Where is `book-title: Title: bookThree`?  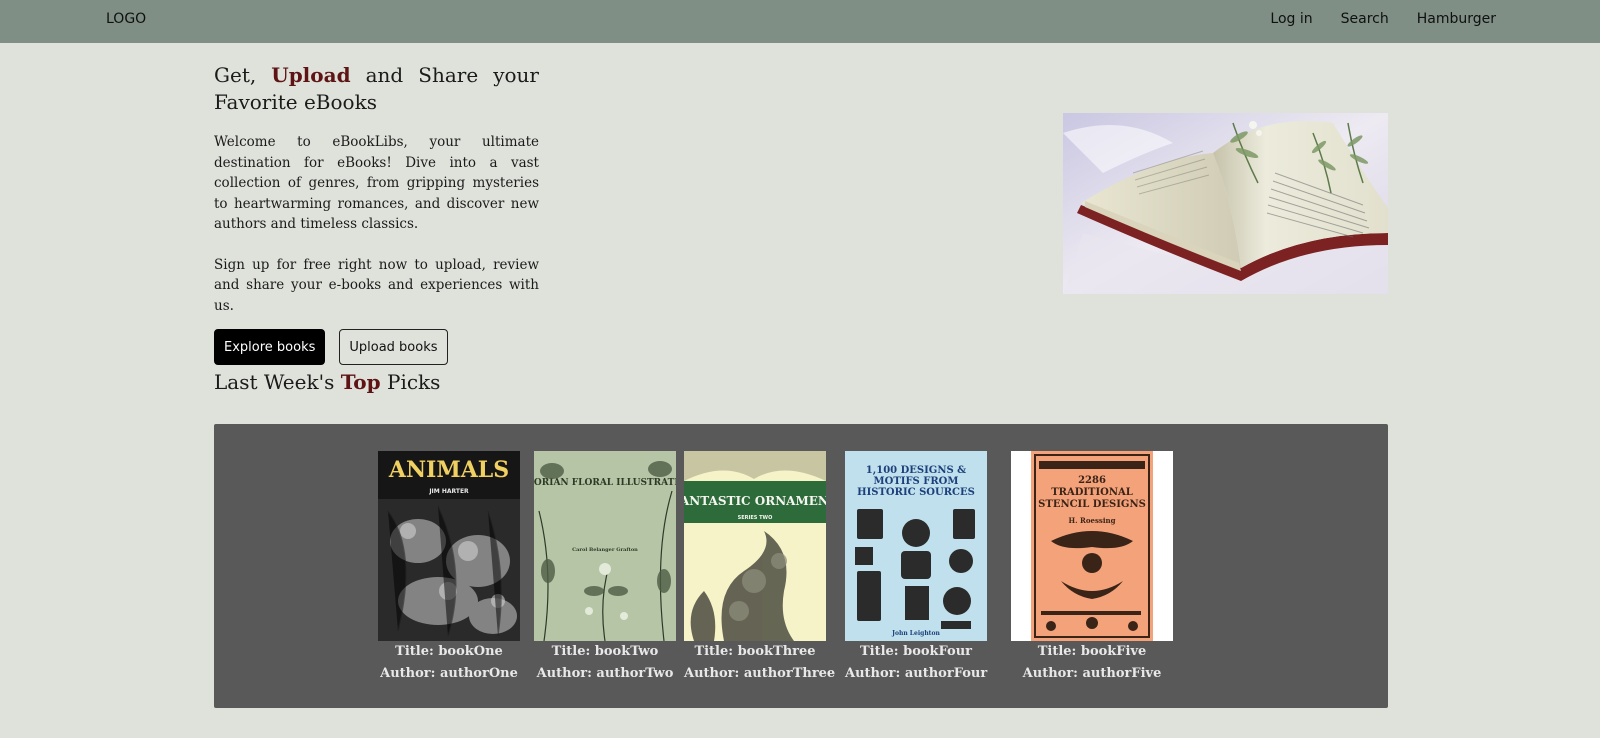 book-title: Title: bookThree is located at coordinates (755, 651).